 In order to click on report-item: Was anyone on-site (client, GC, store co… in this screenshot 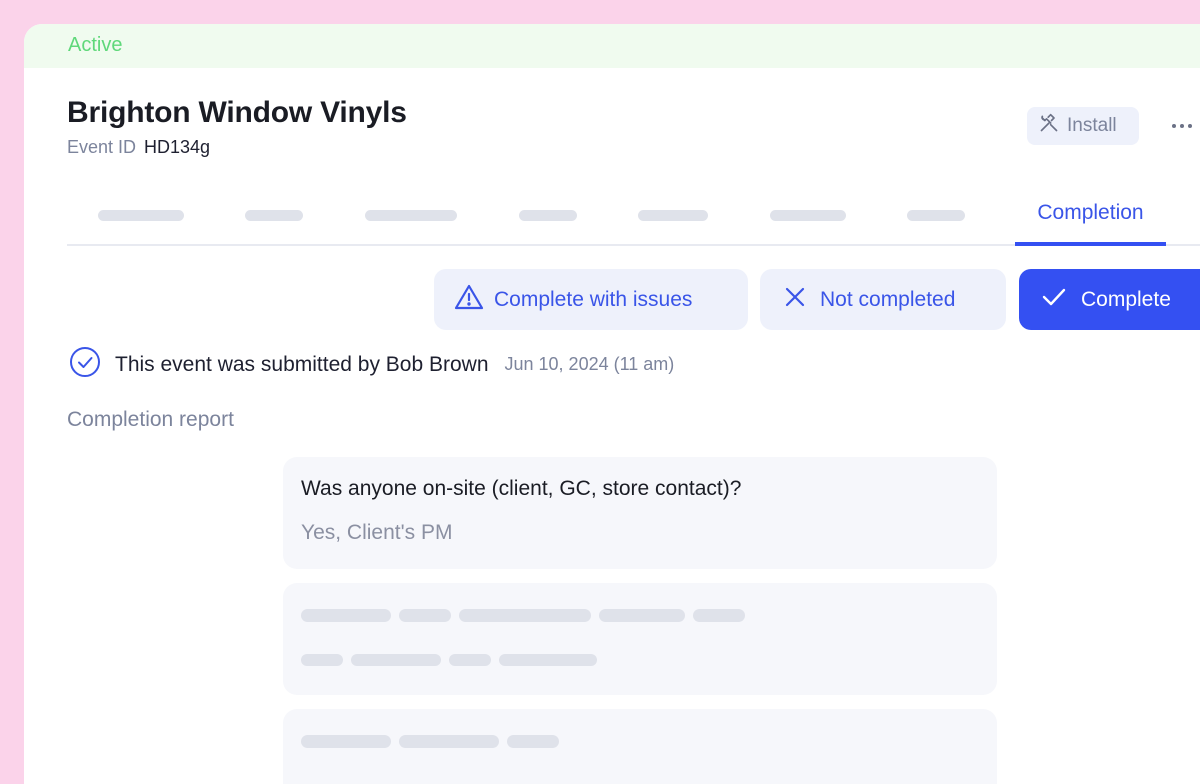, I will do `click(640, 513)`.